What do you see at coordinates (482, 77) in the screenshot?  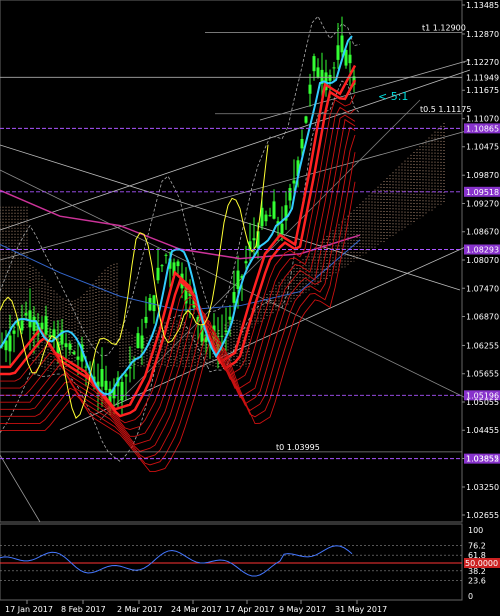 I see `price-tag-label: 1.11949` at bounding box center [482, 77].